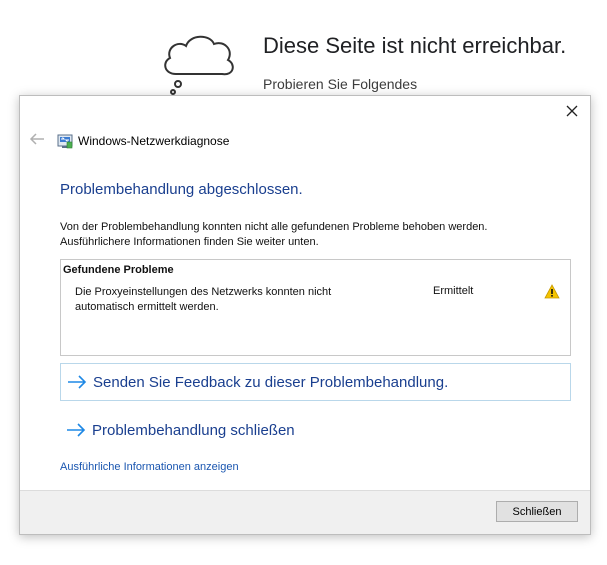  What do you see at coordinates (199, 65) in the screenshot?
I see `cloud-icon` at bounding box center [199, 65].